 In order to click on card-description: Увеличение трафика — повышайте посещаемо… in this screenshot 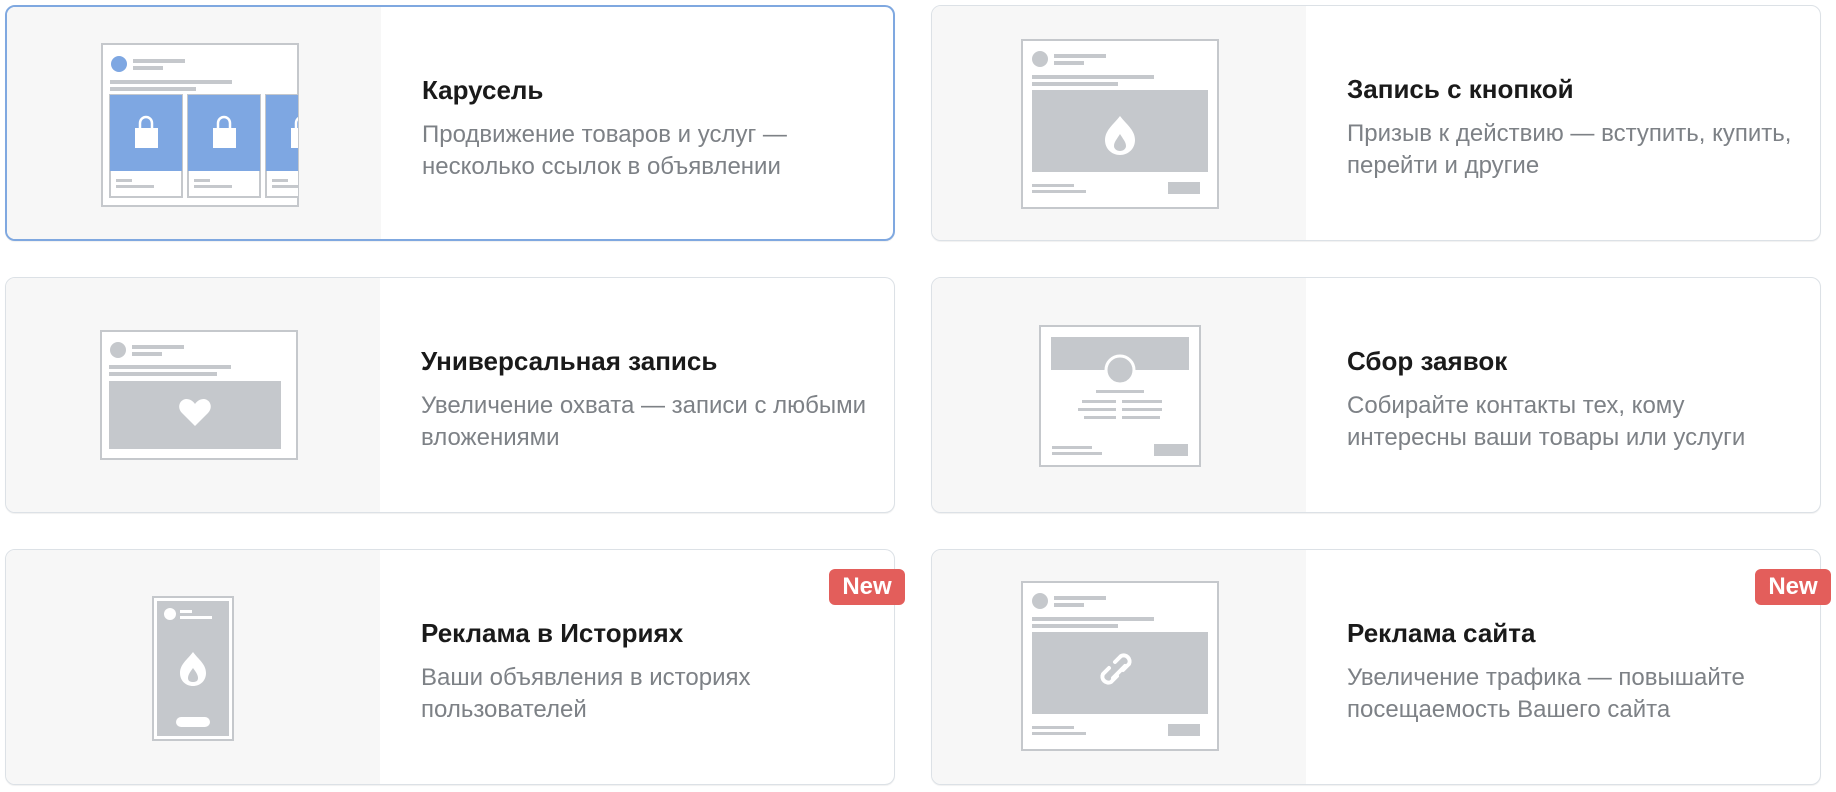, I will do `click(1546, 693)`.